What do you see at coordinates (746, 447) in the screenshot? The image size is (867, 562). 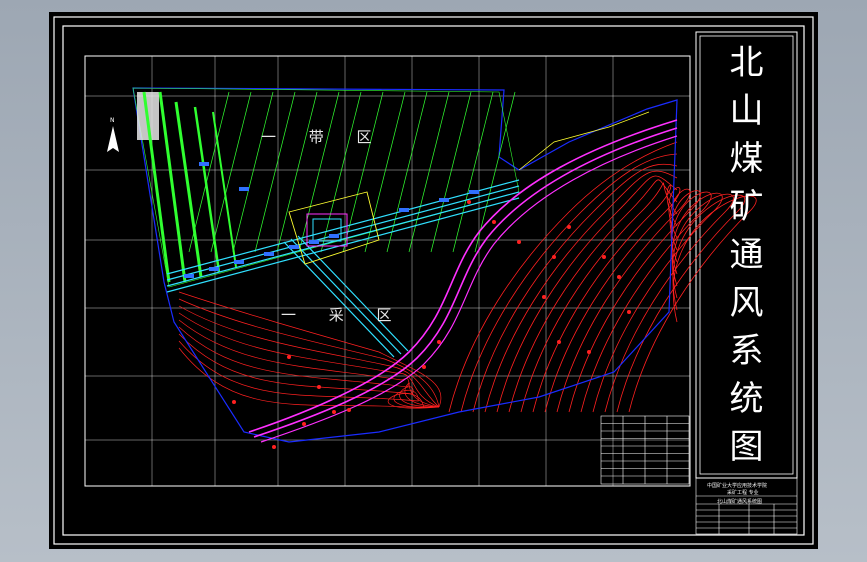 I see `title-char: 图` at bounding box center [746, 447].